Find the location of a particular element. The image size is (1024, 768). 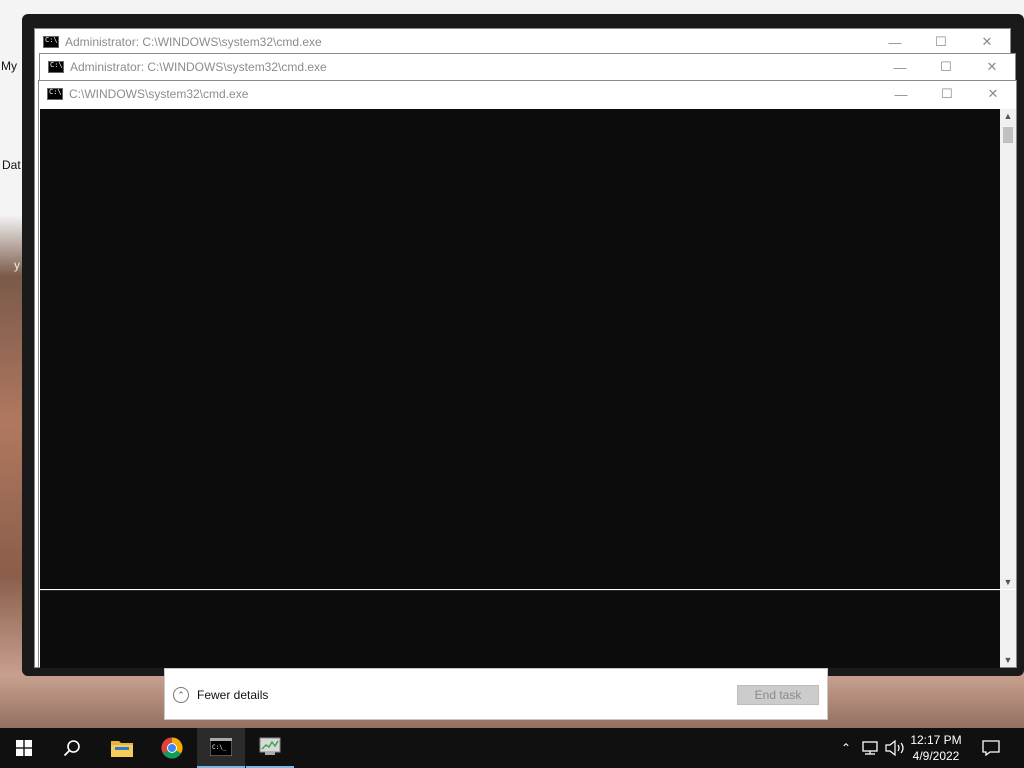

file-explorer-button is located at coordinates (122, 748).